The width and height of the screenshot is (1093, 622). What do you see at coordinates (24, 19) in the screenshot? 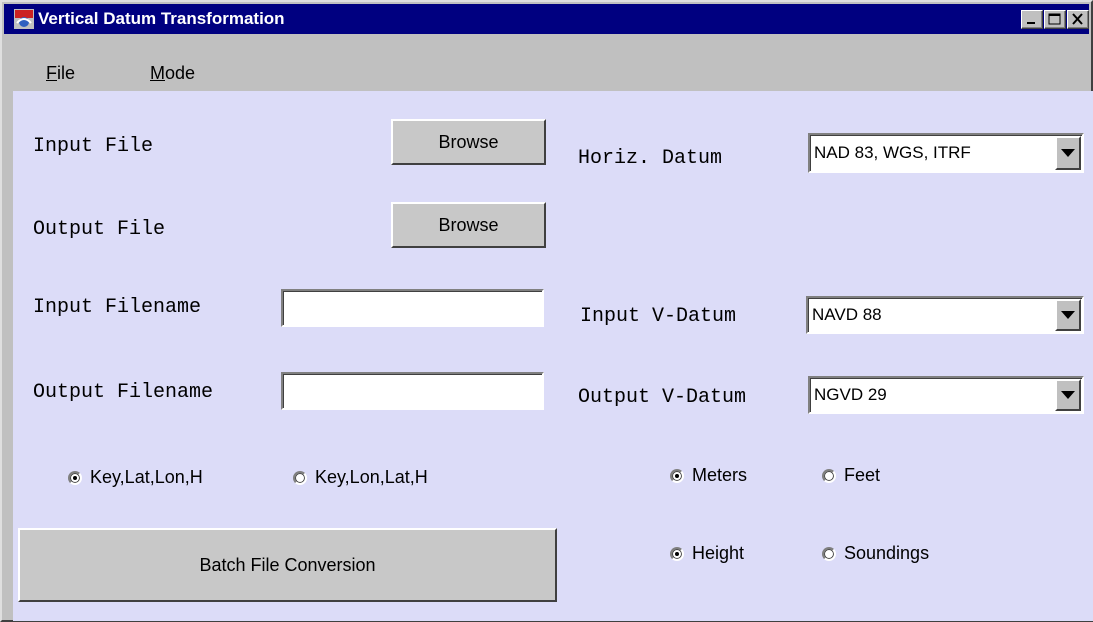
I see `app-icon` at bounding box center [24, 19].